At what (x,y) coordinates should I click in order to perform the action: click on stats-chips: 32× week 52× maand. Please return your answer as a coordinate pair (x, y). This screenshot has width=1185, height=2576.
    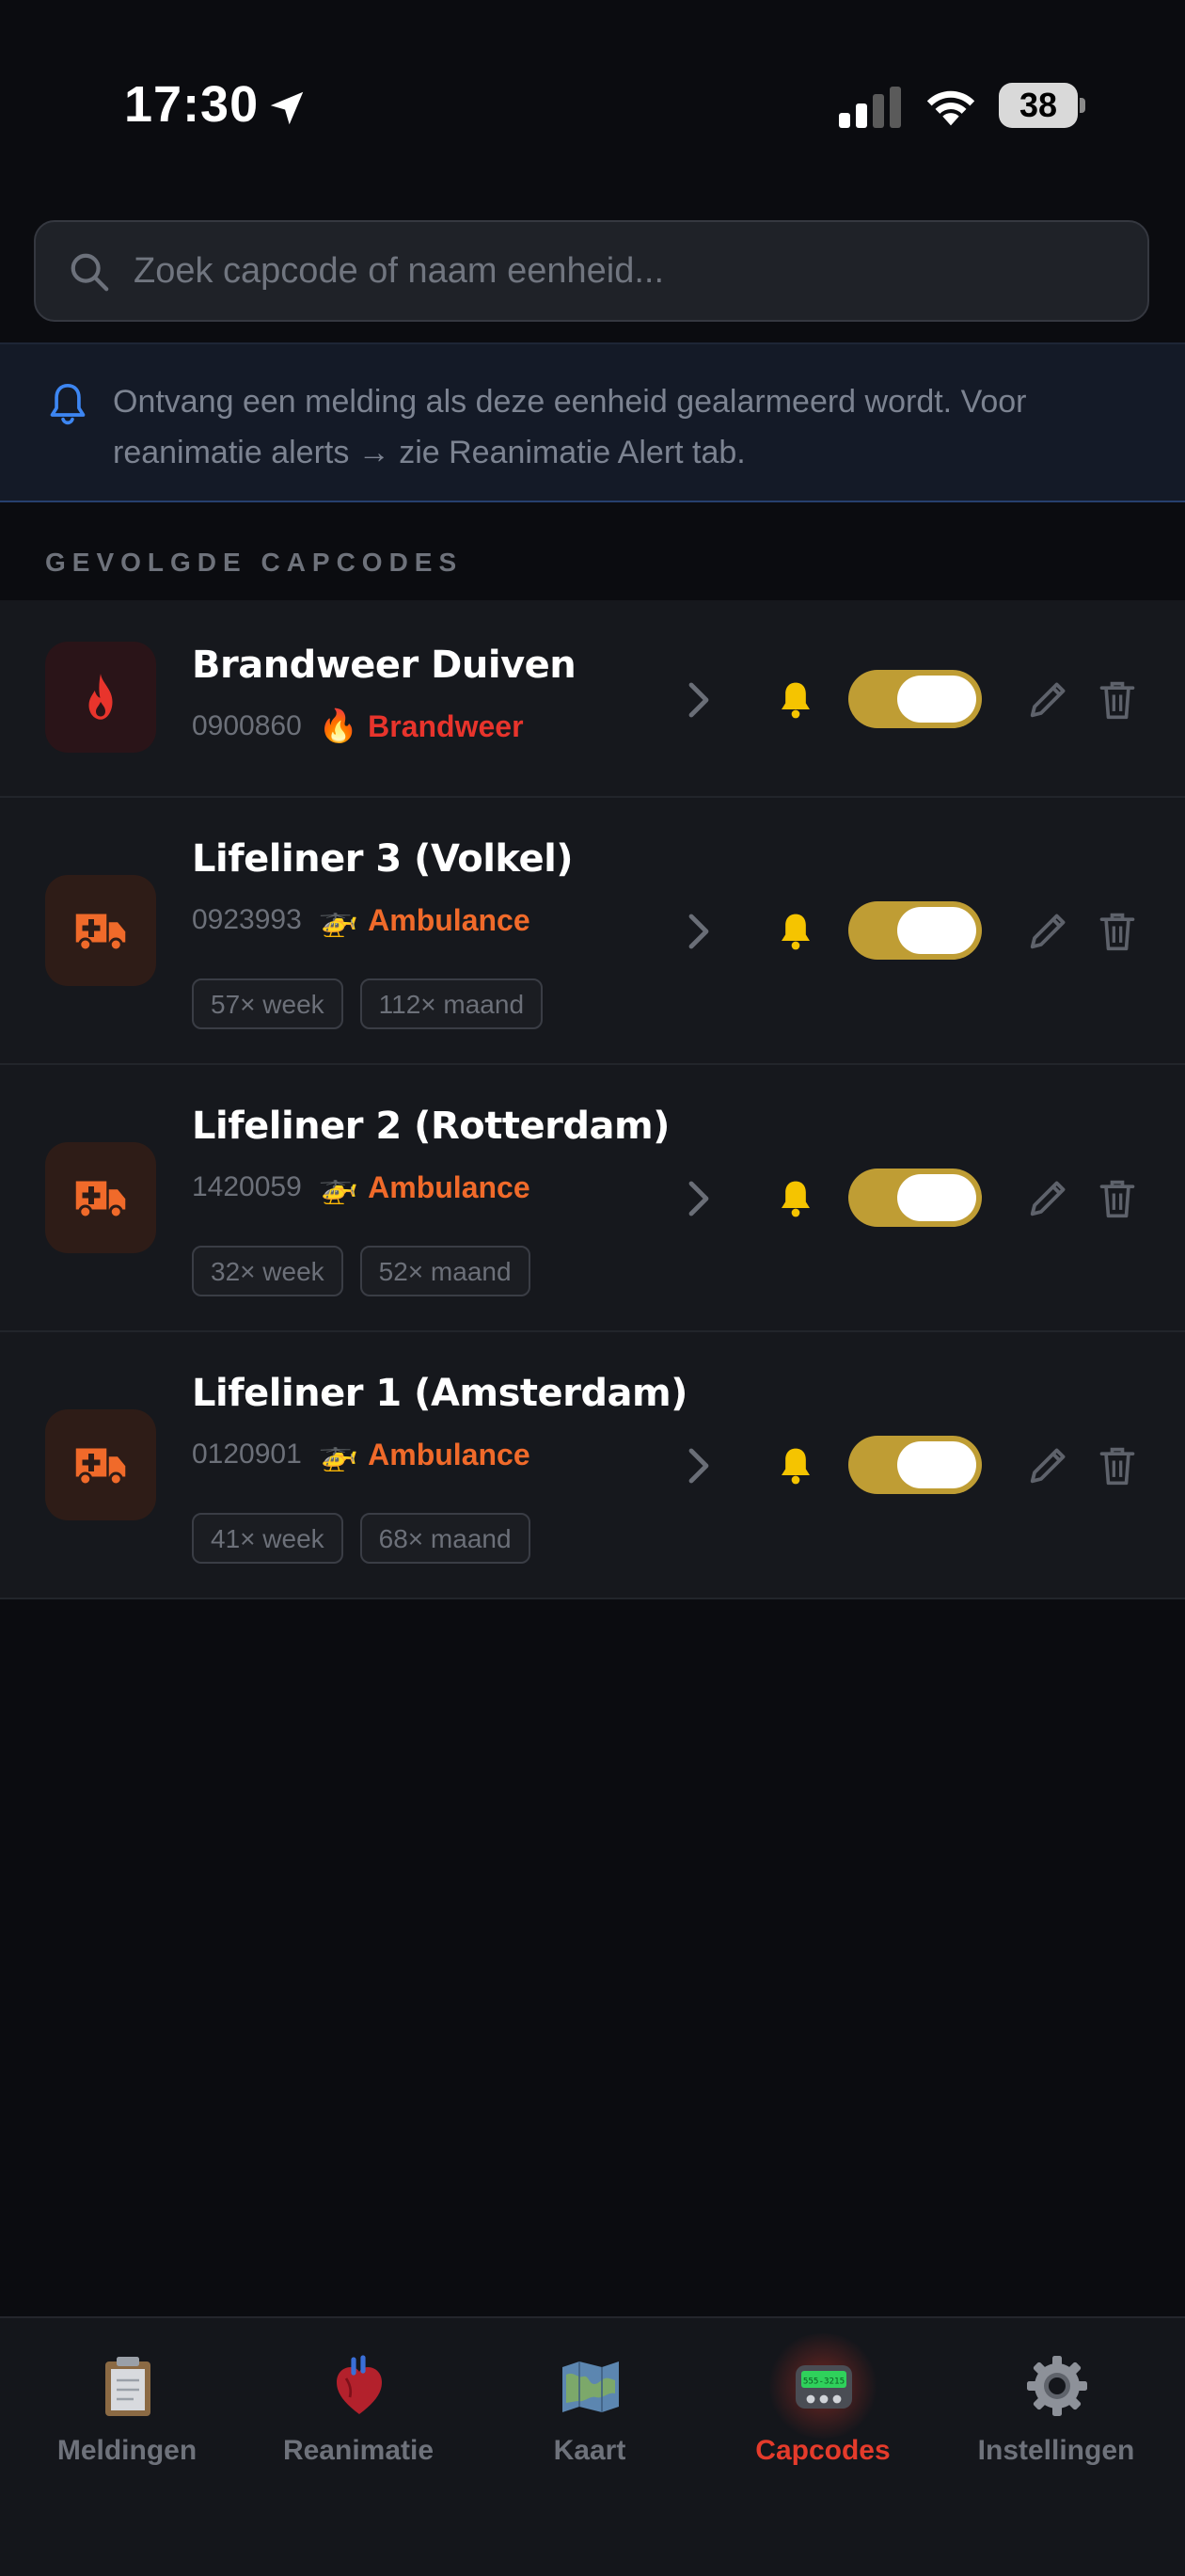
    Looking at the image, I should click on (369, 1271).